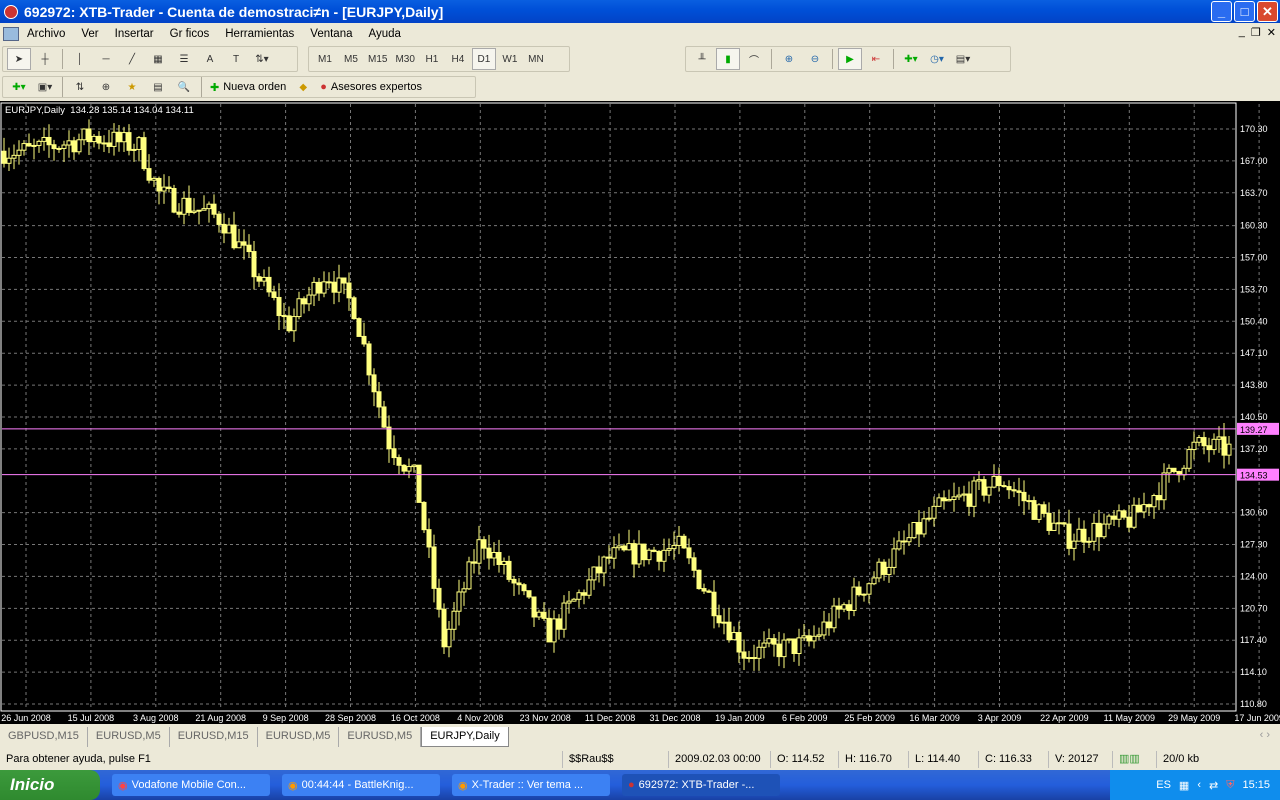 This screenshot has height=800, width=1280. What do you see at coordinates (50, 785) in the screenshot?
I see `start-button: Inicio` at bounding box center [50, 785].